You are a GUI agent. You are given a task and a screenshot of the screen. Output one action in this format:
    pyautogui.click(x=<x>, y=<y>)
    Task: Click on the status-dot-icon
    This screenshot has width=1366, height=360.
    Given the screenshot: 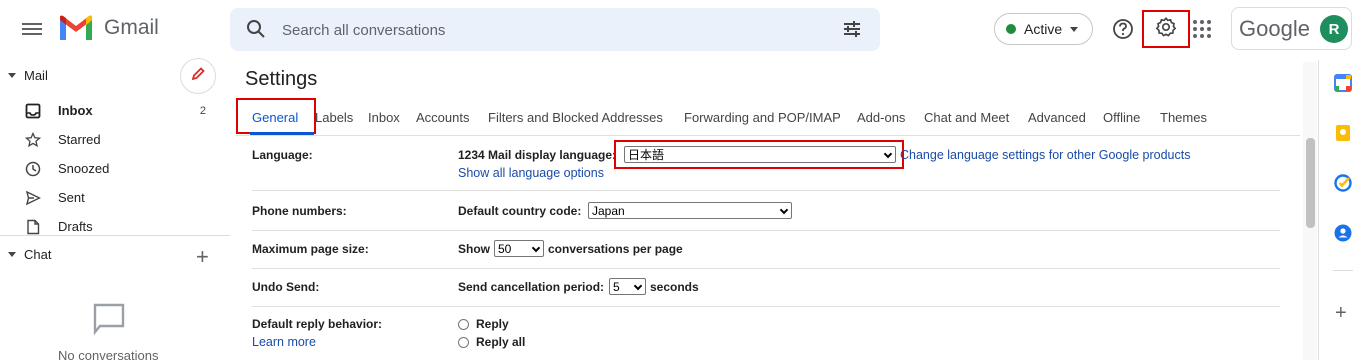 What is the action you would take?
    pyautogui.click(x=1011, y=29)
    